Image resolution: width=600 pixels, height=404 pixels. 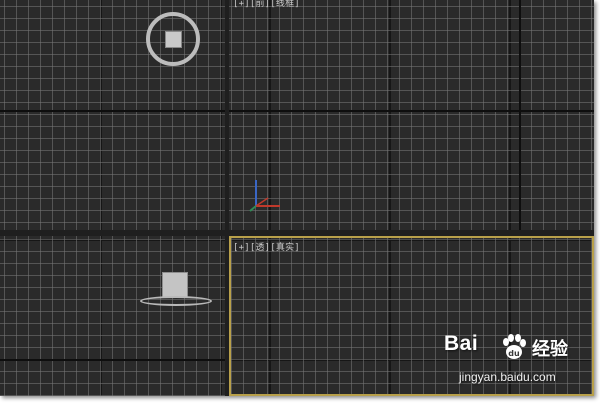 I want to click on object-ring-left-view, so click(x=176, y=301).